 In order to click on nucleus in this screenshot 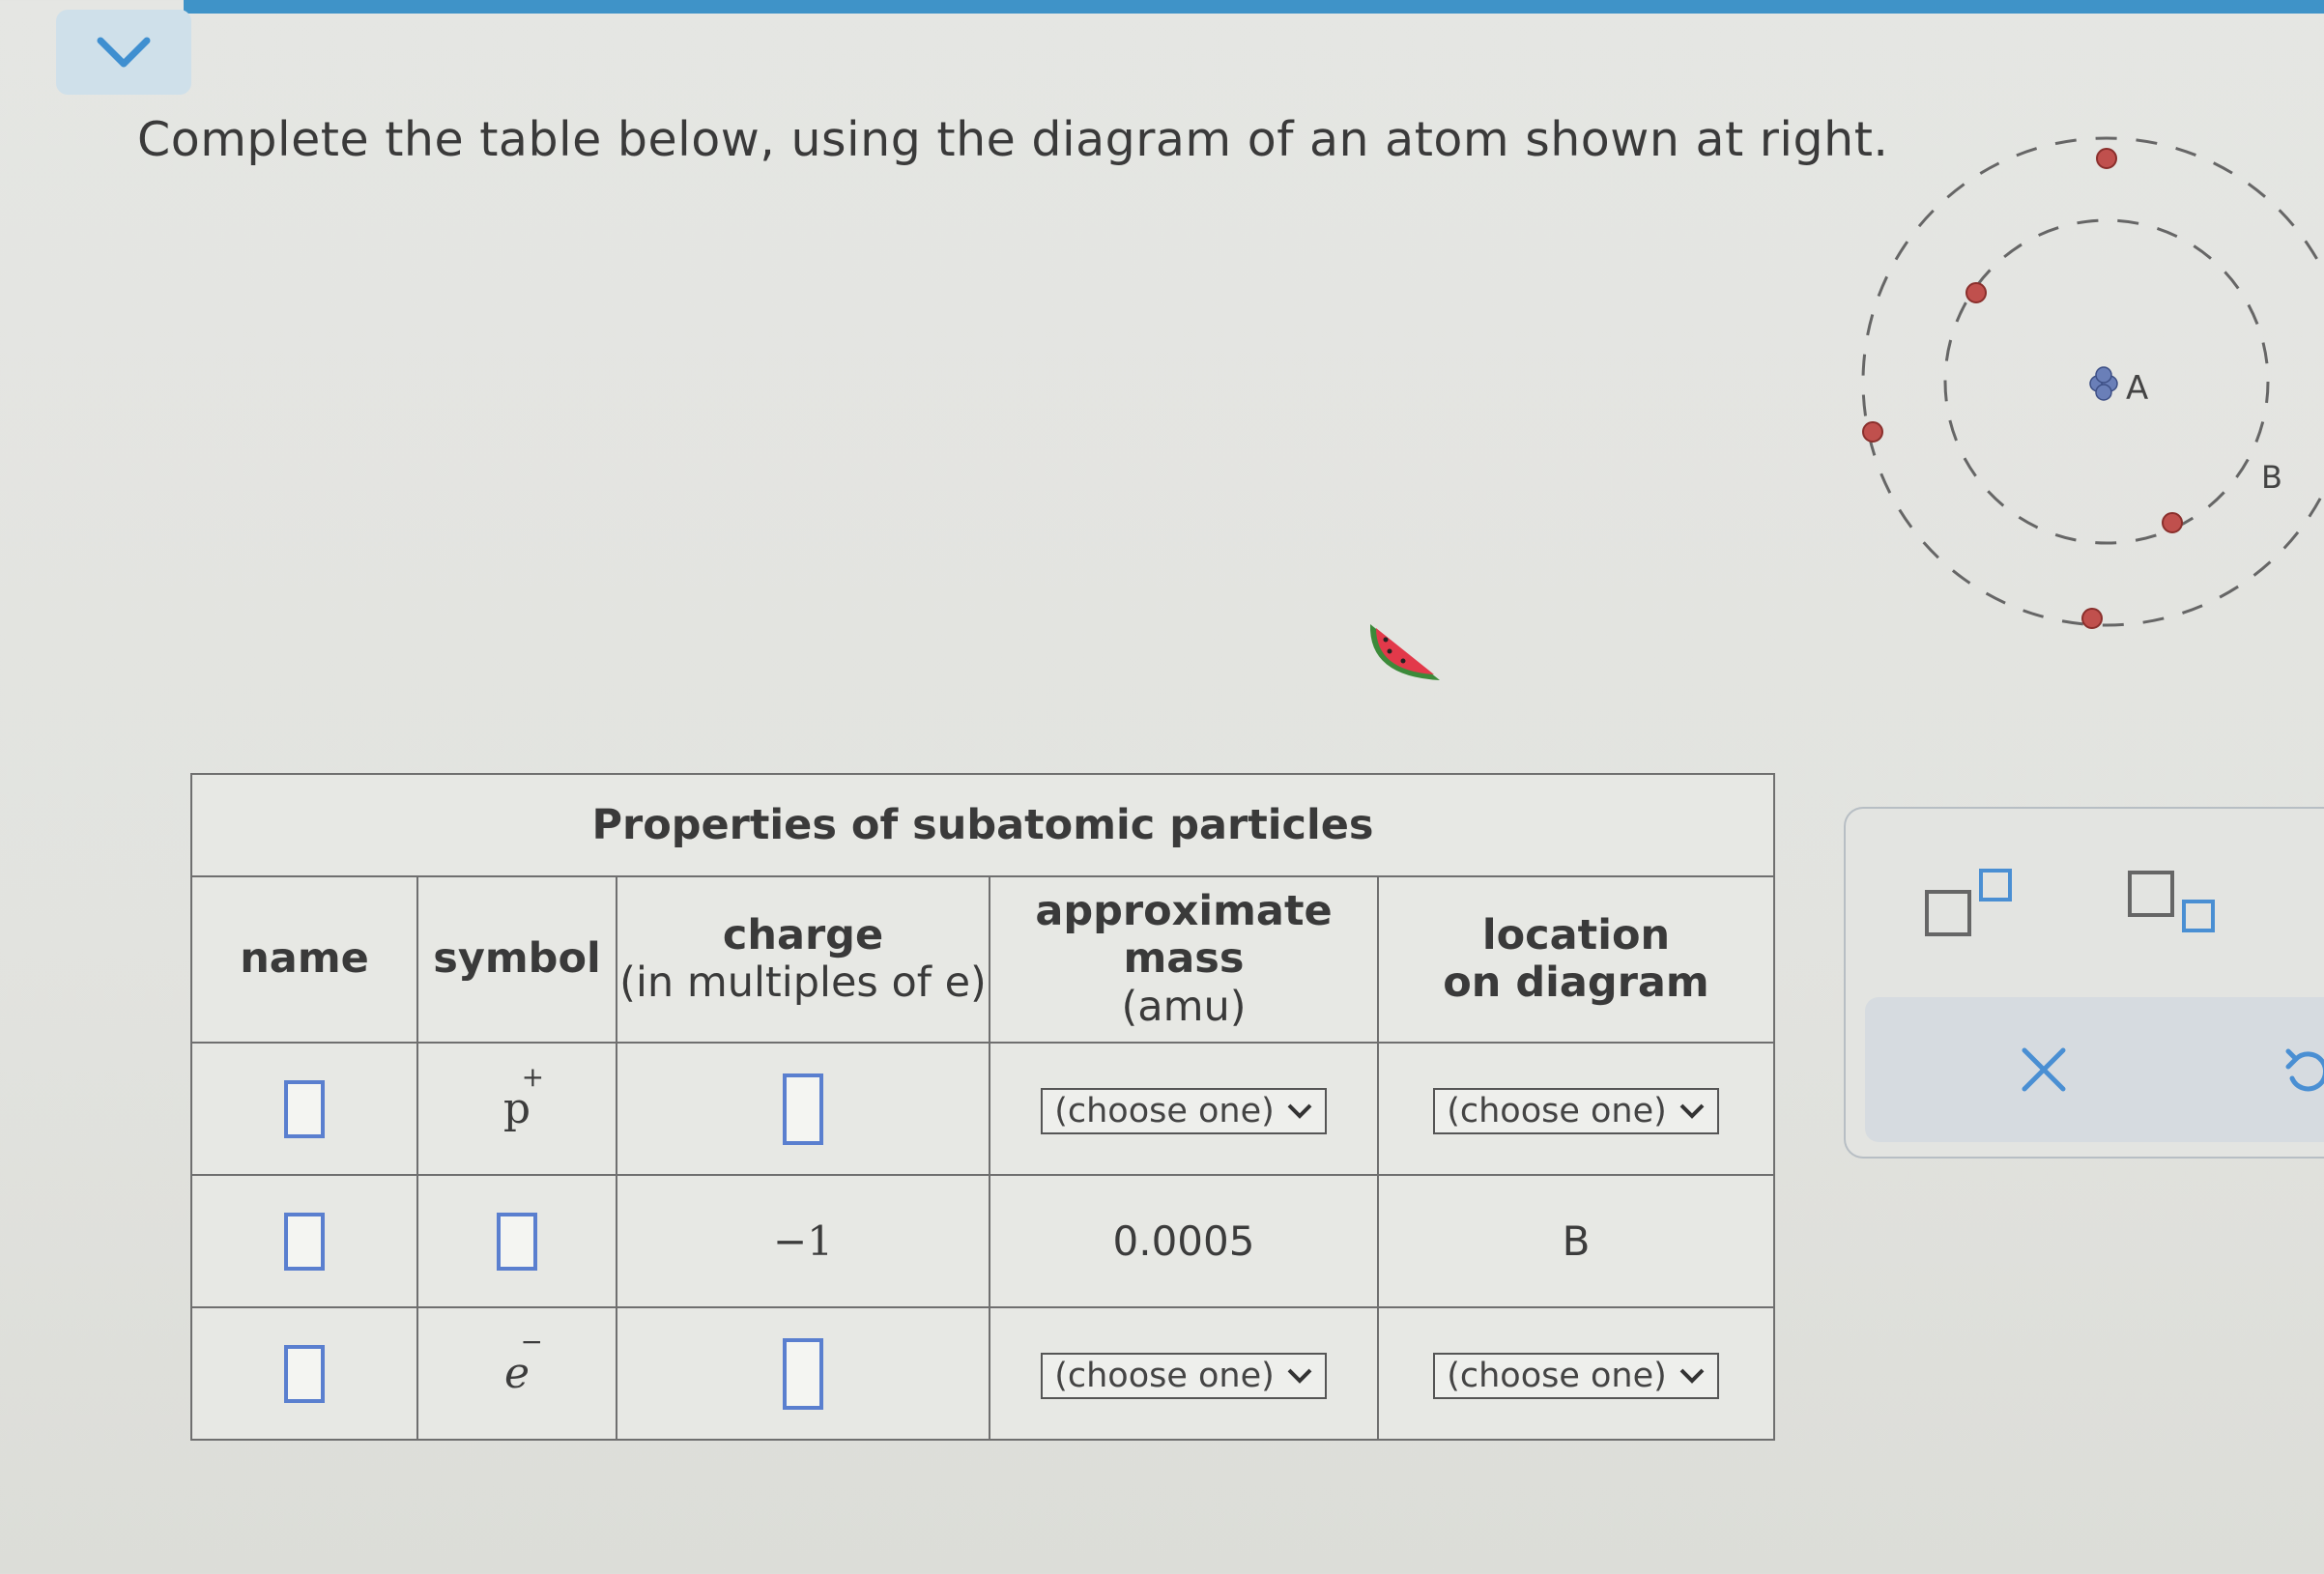, I will do `click(2103, 383)`.